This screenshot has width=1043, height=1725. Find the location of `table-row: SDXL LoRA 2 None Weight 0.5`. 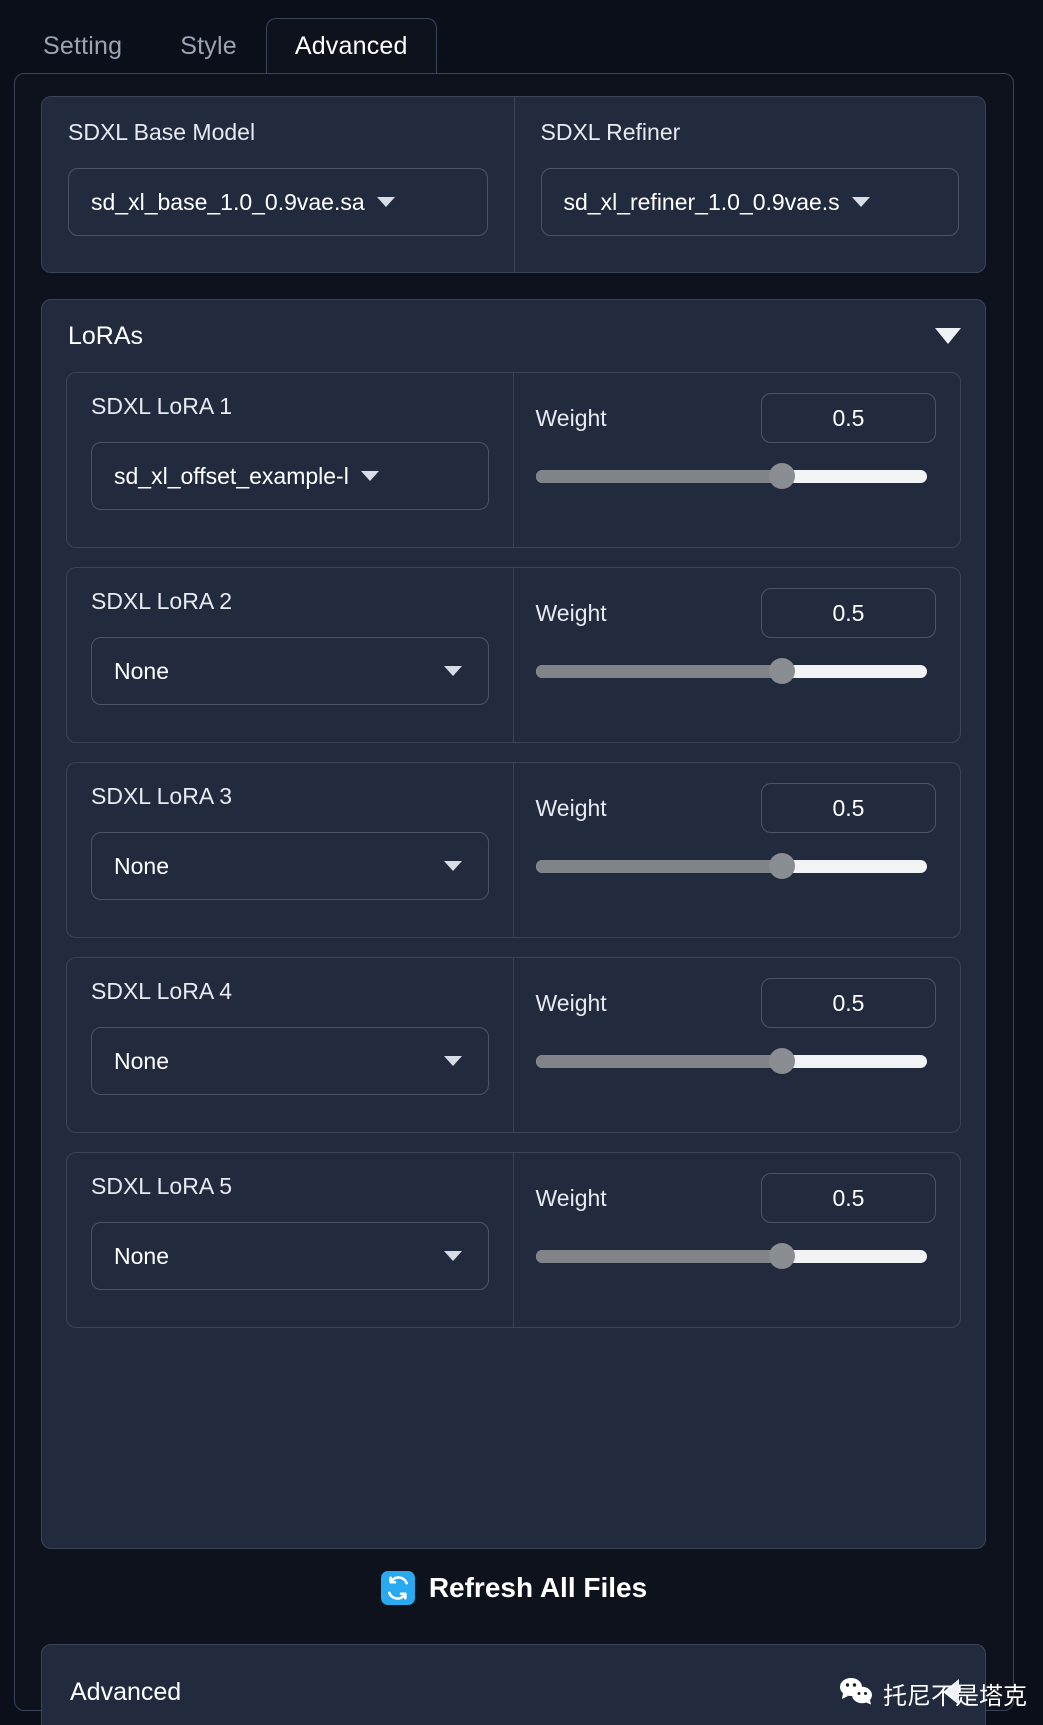

table-row: SDXL LoRA 2 None Weight 0.5 is located at coordinates (513, 655).